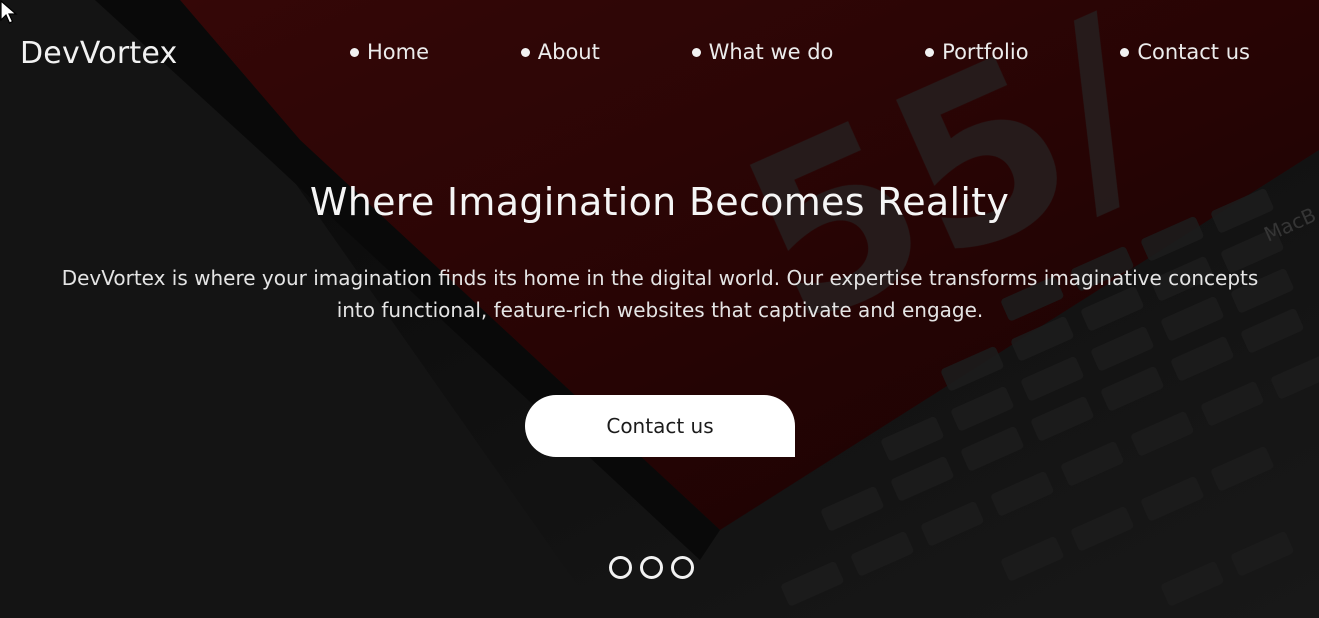 The width and height of the screenshot is (1319, 618). I want to click on nav-item-label: Portfolio, so click(985, 52).